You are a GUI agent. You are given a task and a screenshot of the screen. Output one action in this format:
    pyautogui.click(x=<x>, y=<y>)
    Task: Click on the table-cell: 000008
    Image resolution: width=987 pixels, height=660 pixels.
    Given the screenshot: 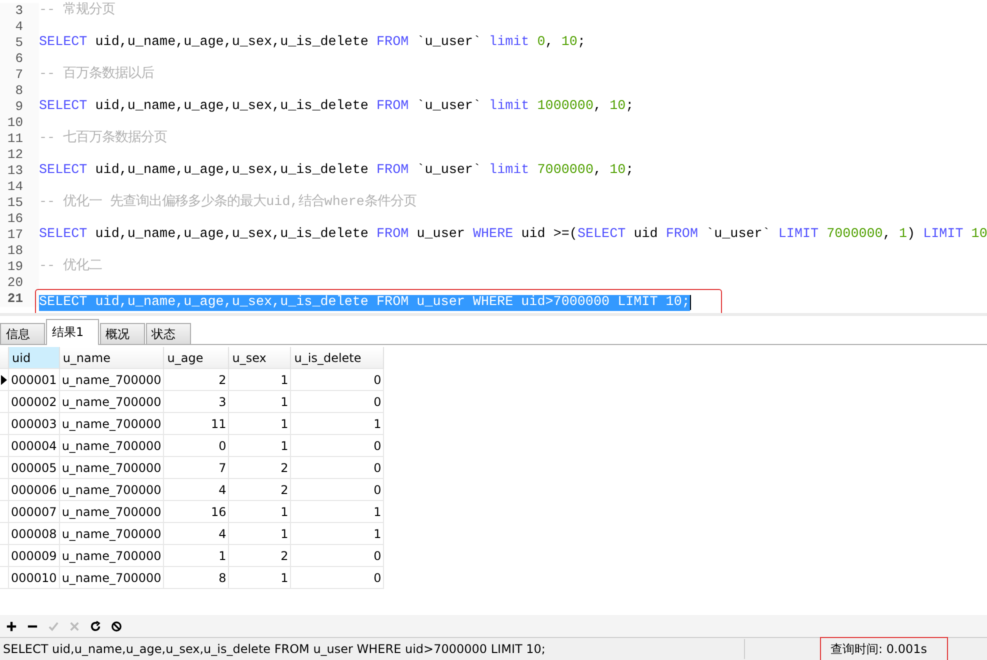 What is the action you would take?
    pyautogui.click(x=34, y=533)
    